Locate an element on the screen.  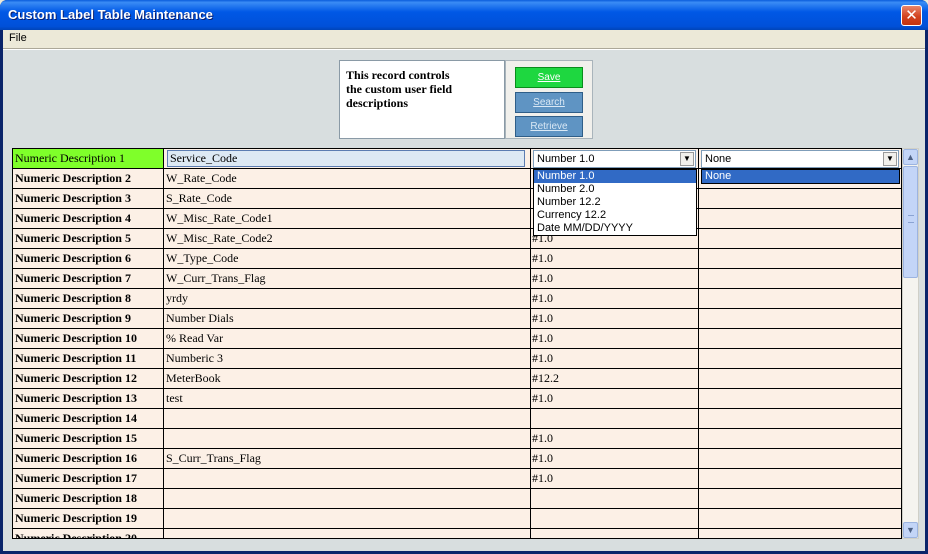
description-cell: W_Curr_Trans_Flag is located at coordinates (348, 278).